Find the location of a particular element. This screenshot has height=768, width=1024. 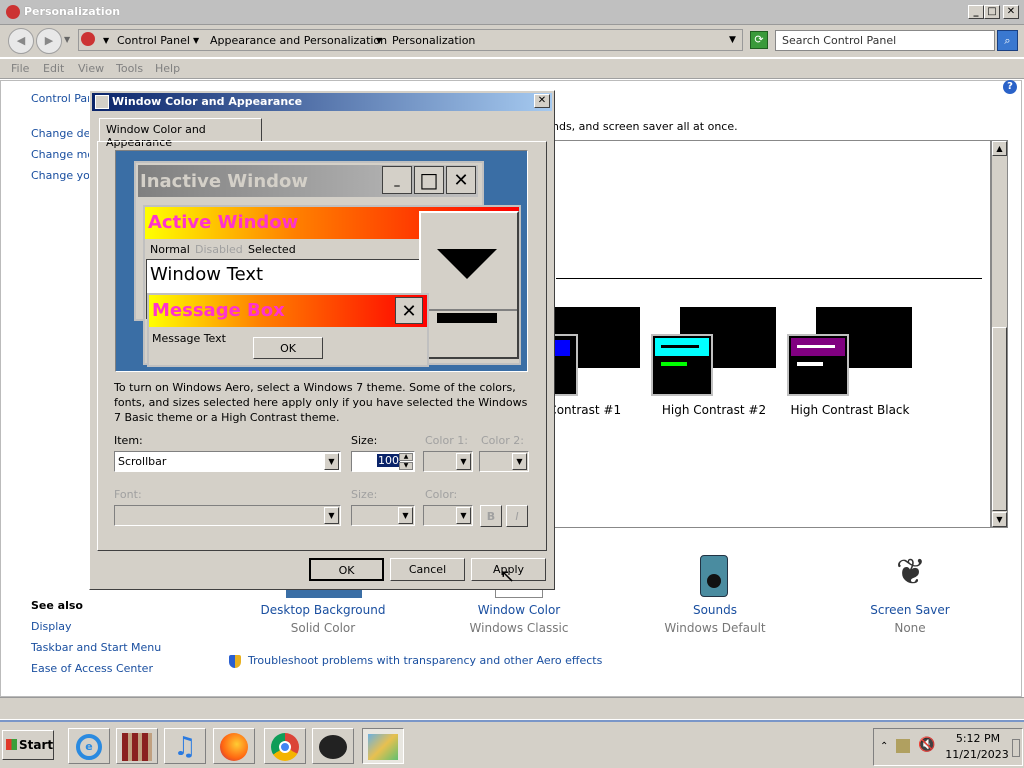

preview-scrollbar is located at coordinates (469, 285).